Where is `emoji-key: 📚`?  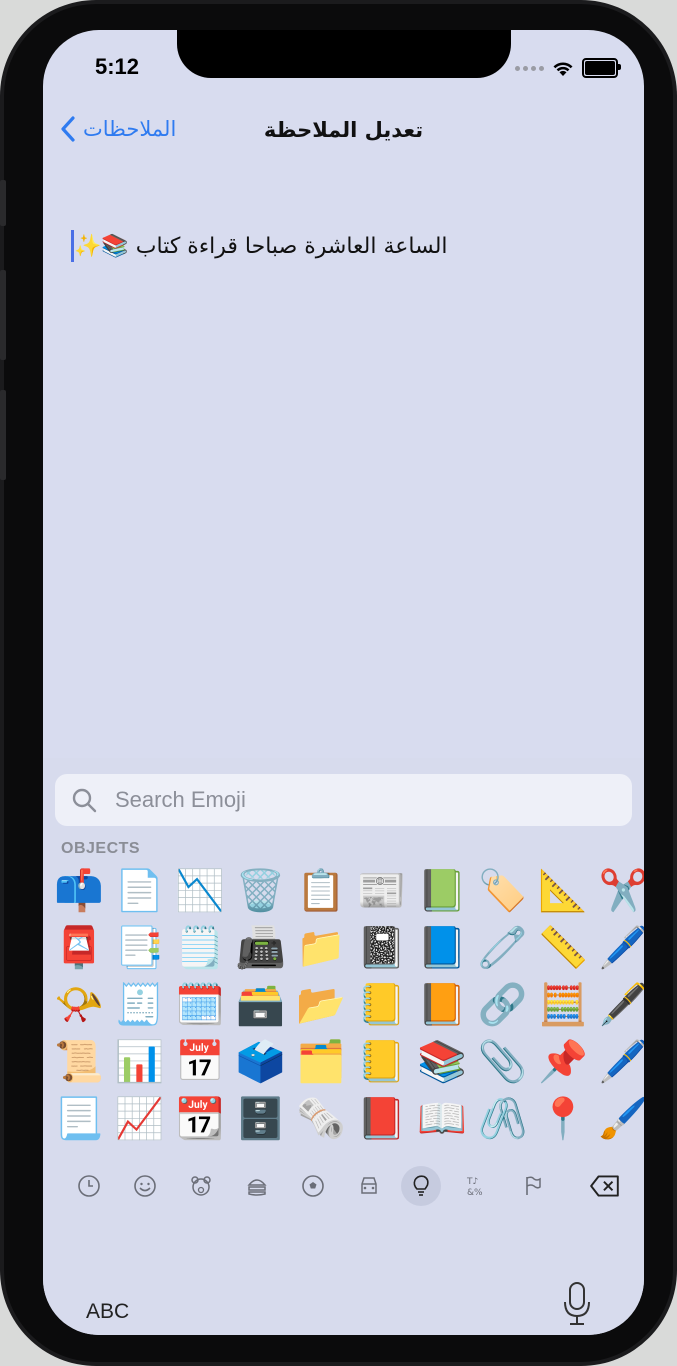 emoji-key: 📚 is located at coordinates (442, 1061).